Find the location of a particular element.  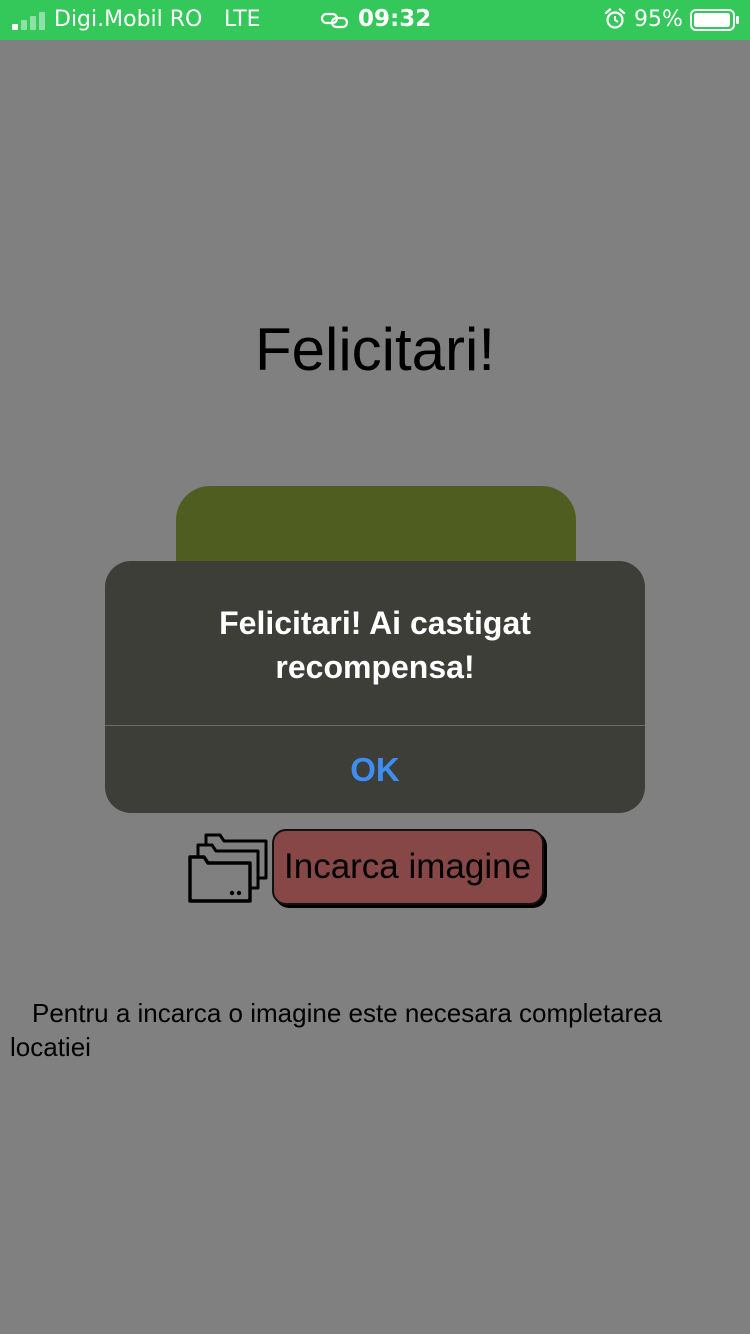

upload-image-button: Incarca imagine is located at coordinates (408, 867).